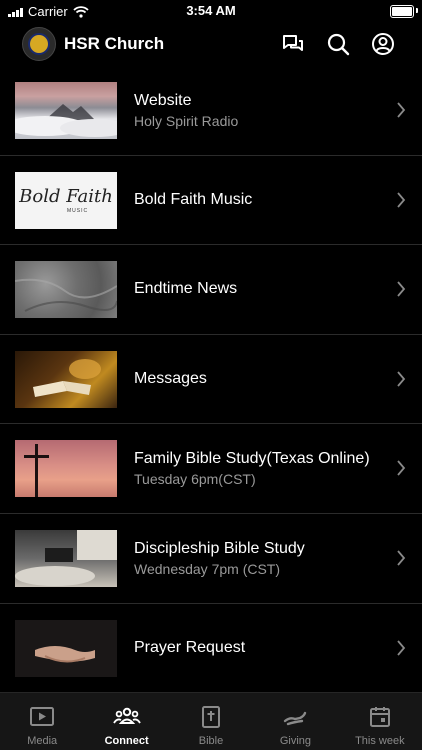 The height and width of the screenshot is (750, 422). What do you see at coordinates (190, 647) in the screenshot?
I see `item-title: Prayer Request` at bounding box center [190, 647].